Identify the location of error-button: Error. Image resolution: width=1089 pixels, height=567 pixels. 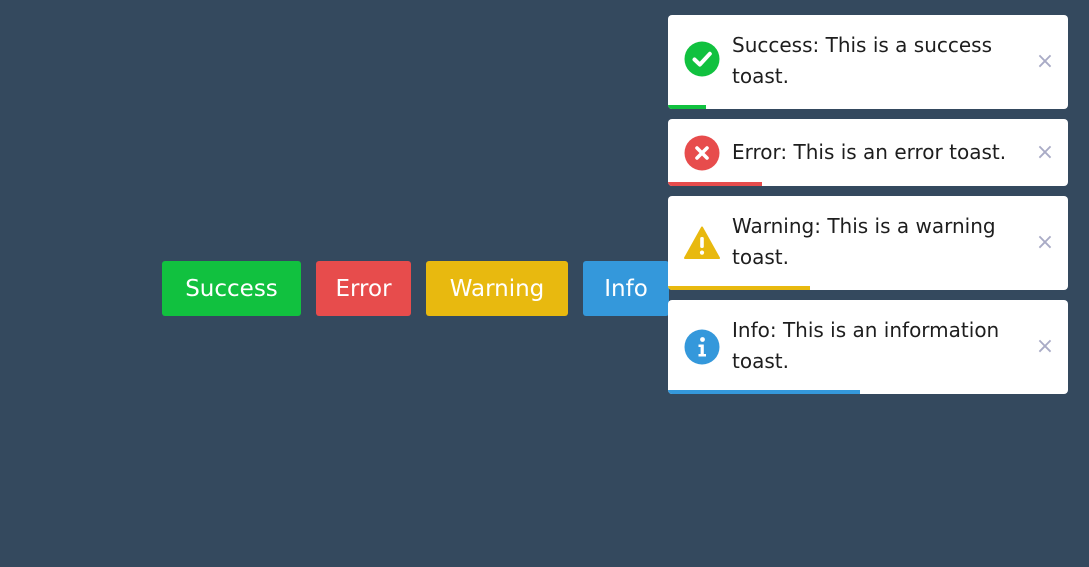
(363, 288).